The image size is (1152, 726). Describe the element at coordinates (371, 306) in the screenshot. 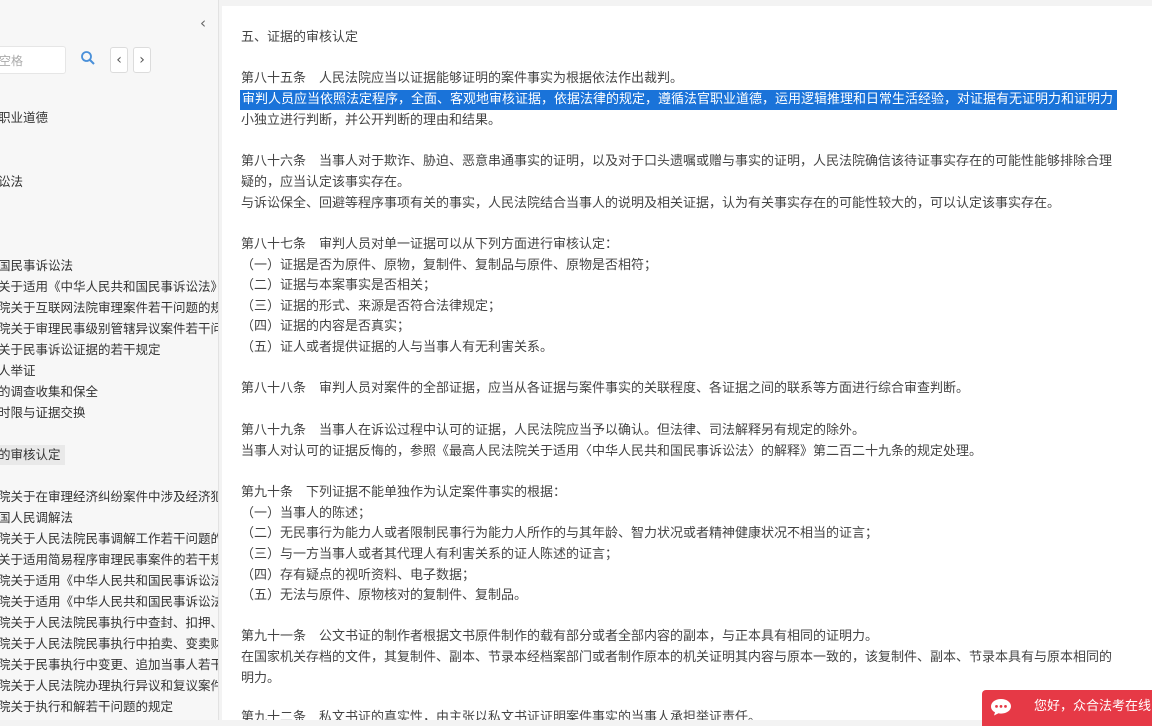

I see `article-87-item3: （三）证据的形式、来源是否符合法律规定；` at that location.